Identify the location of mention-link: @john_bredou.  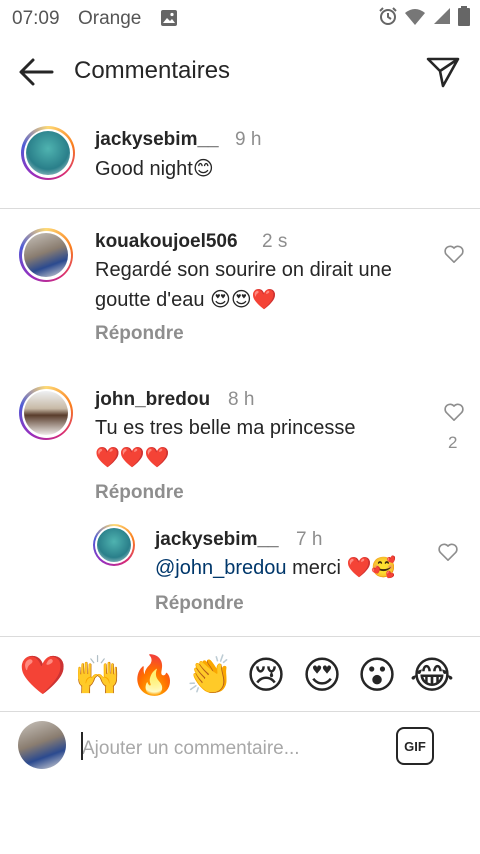
(221, 568).